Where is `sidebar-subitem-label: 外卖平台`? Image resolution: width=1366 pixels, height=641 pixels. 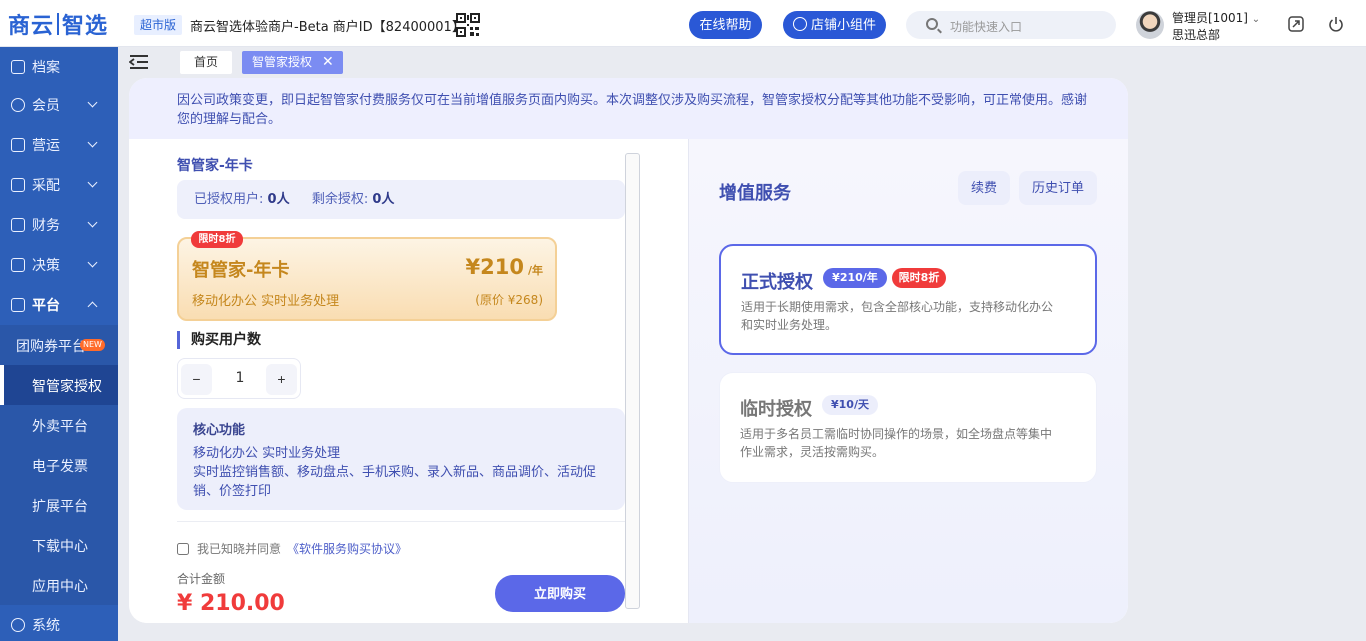 sidebar-subitem-label: 外卖平台 is located at coordinates (60, 427).